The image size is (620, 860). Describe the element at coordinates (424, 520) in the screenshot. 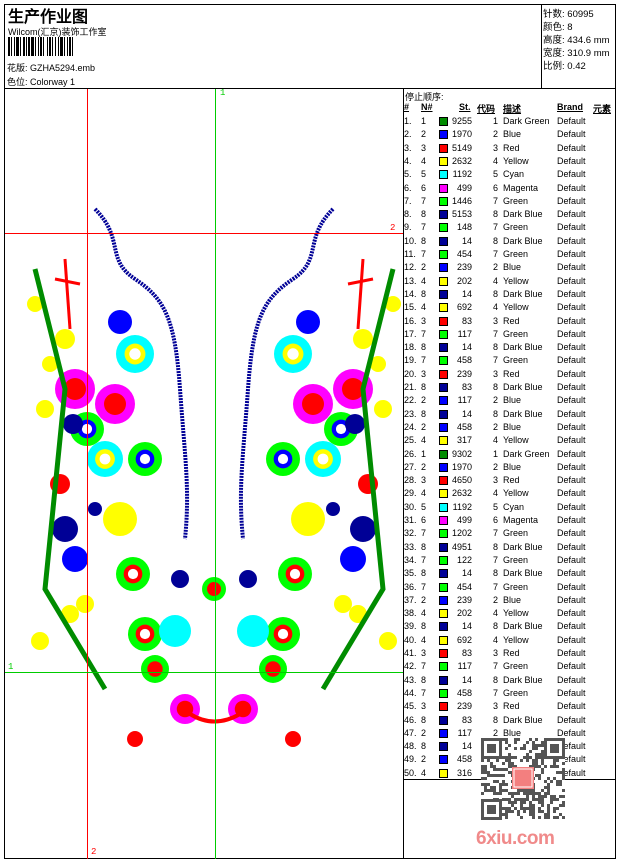

I see `row-needle: 6` at that location.